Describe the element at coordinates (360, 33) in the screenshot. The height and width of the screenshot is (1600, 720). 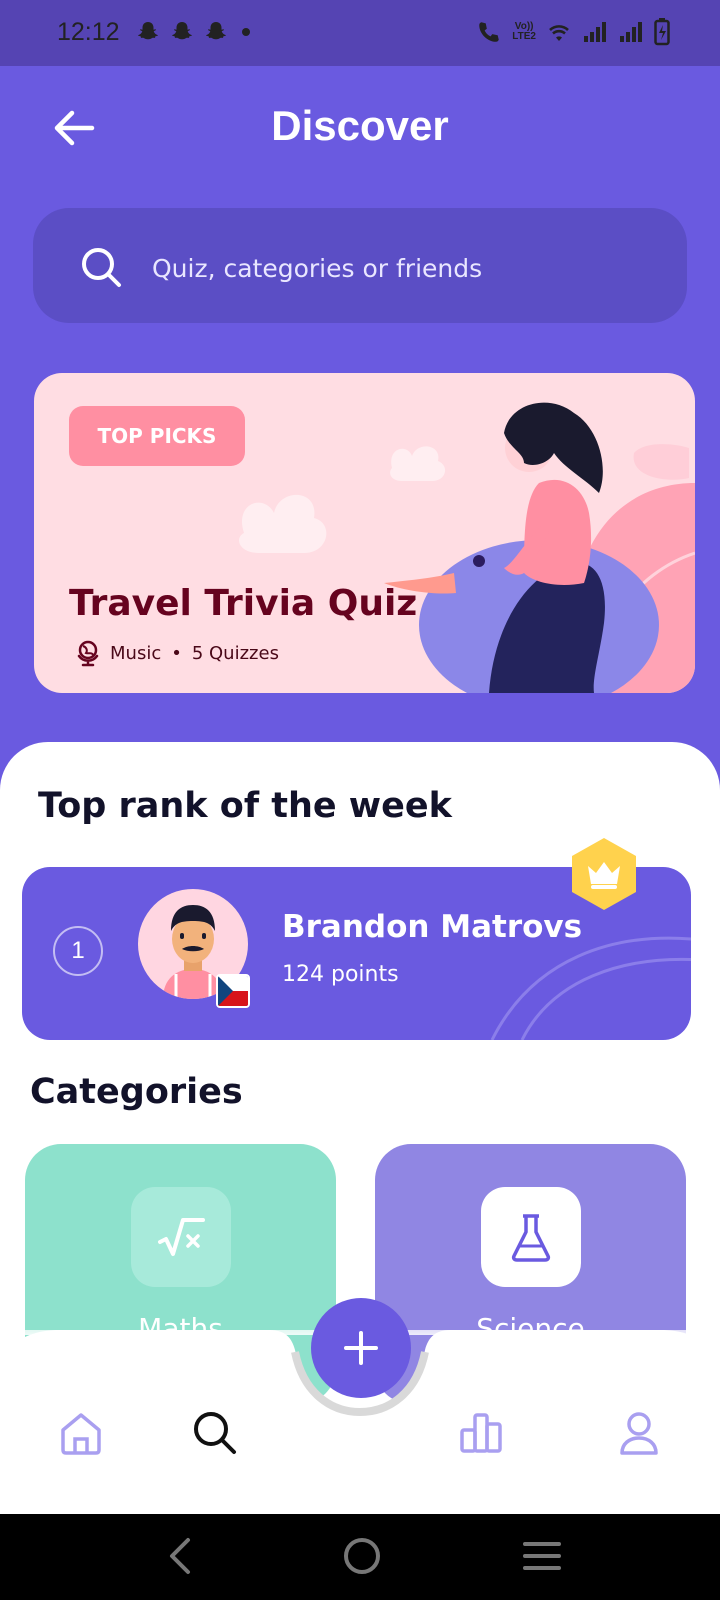
I see `status-bar: 12:12 Vo)) LTE2` at that location.